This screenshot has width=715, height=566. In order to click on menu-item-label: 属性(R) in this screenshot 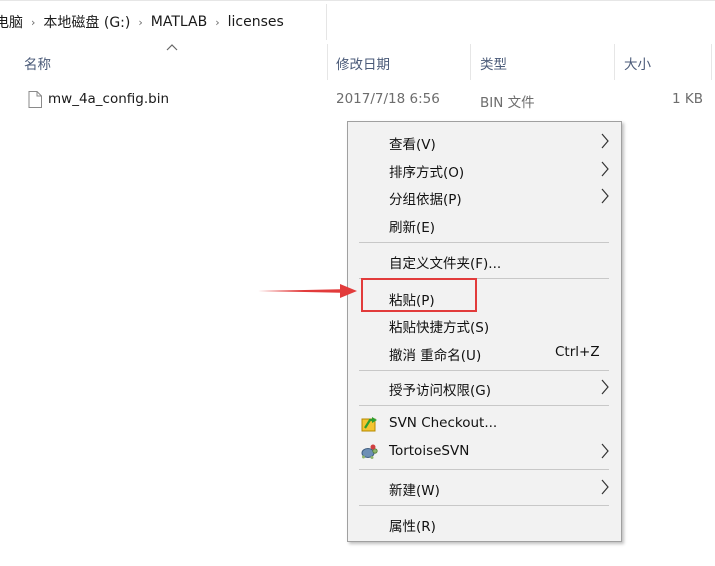, I will do `click(412, 527)`.